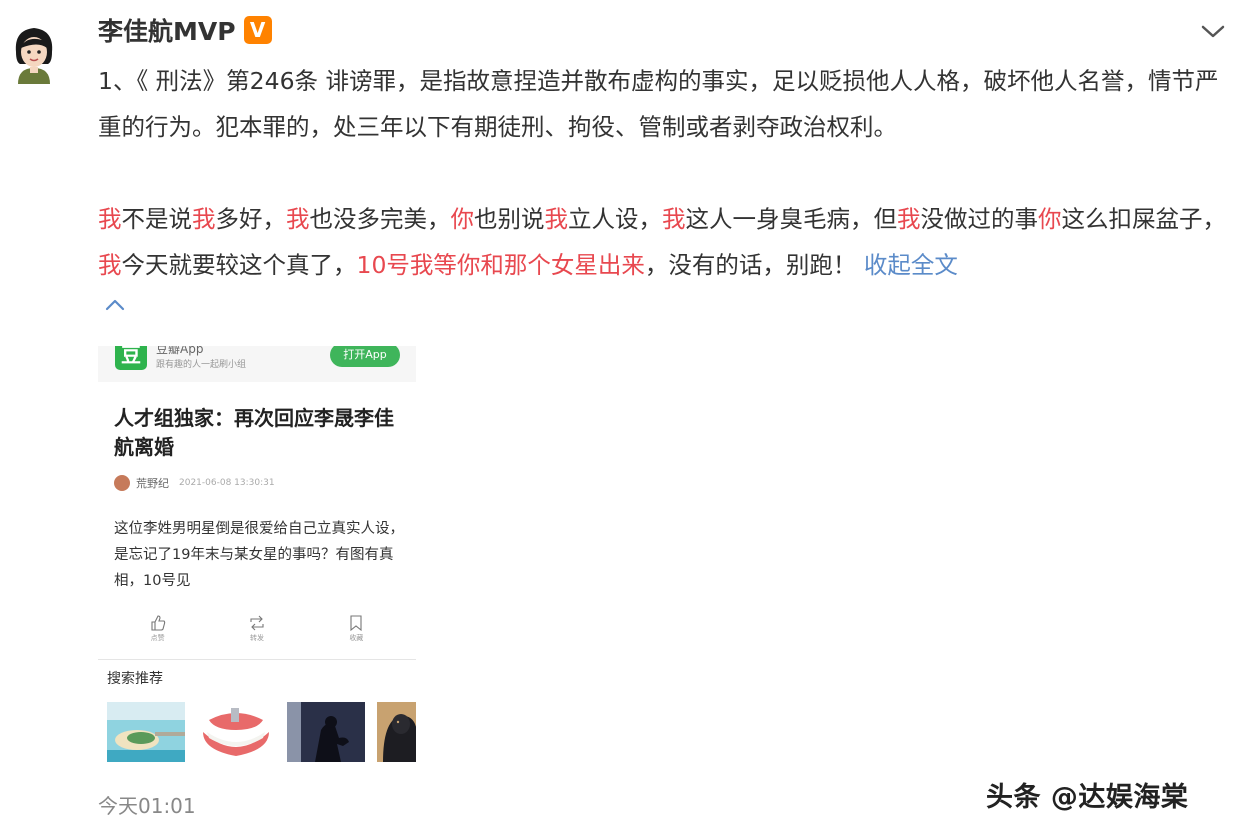 This screenshot has height=831, width=1238. What do you see at coordinates (122, 483) in the screenshot?
I see `author-avatar` at bounding box center [122, 483].